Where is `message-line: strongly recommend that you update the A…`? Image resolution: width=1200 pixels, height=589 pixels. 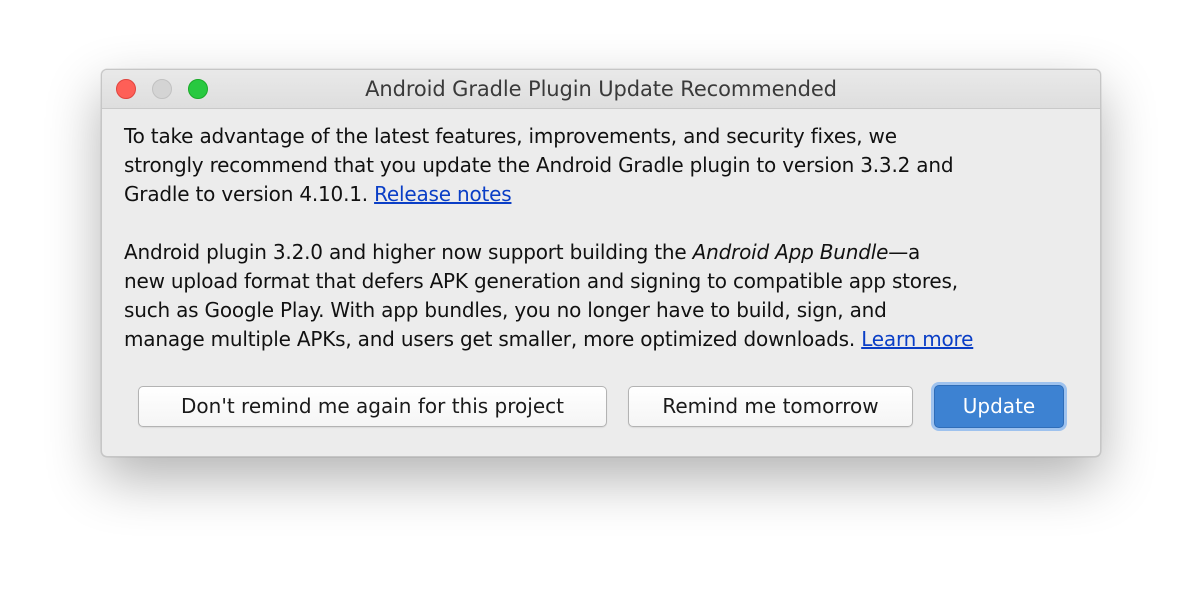 message-line: strongly recommend that you update the A… is located at coordinates (539, 165).